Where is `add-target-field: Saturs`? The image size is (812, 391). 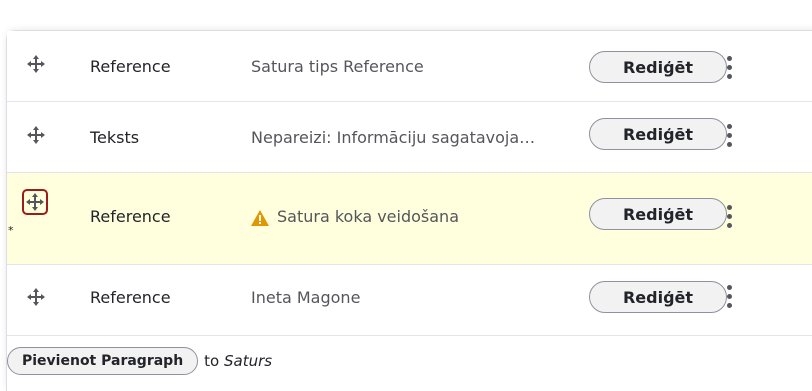 add-target-field: Saturs is located at coordinates (248, 361).